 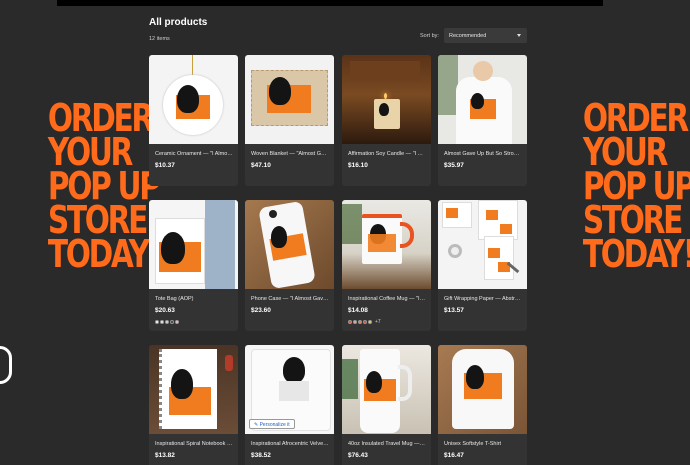 What do you see at coordinates (165, 310) in the screenshot?
I see `product-price: $20.63` at bounding box center [165, 310].